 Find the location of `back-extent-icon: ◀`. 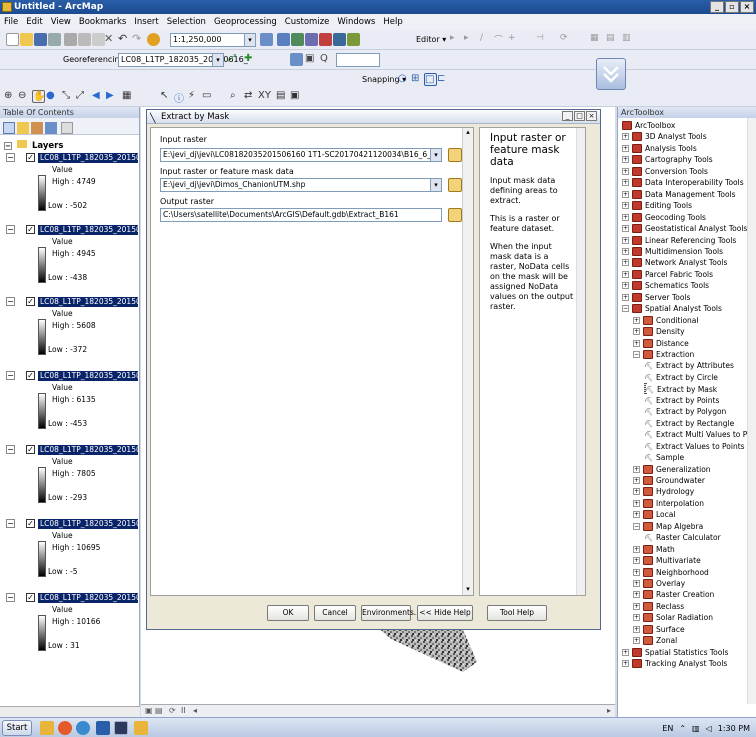

back-extent-icon: ◀ is located at coordinates (98, 96).